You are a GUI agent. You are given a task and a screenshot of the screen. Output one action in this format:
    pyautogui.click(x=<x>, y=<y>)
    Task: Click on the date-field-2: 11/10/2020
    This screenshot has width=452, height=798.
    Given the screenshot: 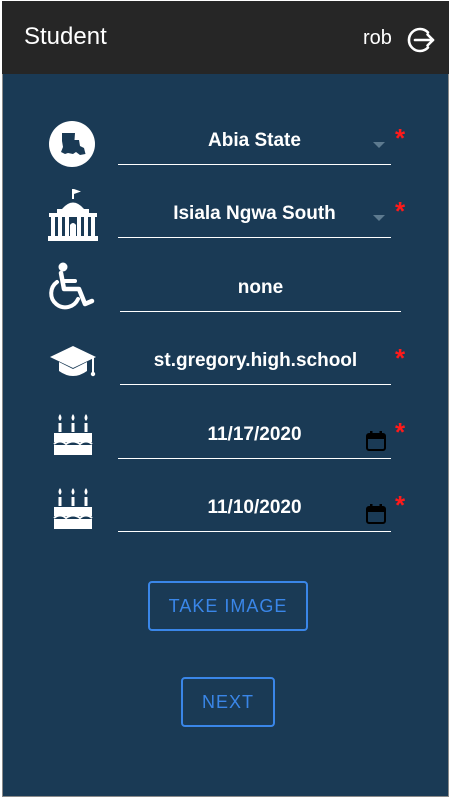 What is the action you would take?
    pyautogui.click(x=254, y=511)
    